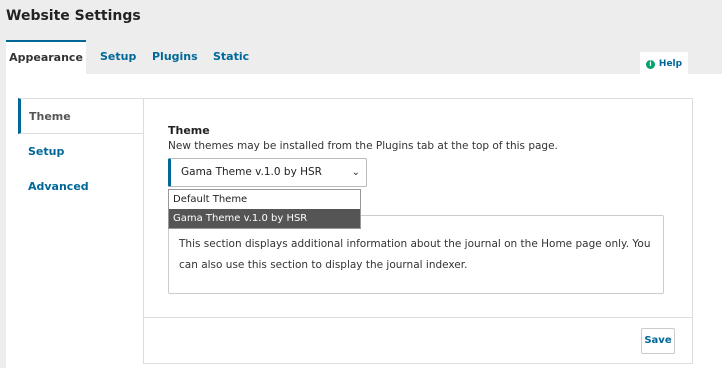 The width and height of the screenshot is (722, 368). What do you see at coordinates (73, 16) in the screenshot?
I see `page-title: Website Settings` at bounding box center [73, 16].